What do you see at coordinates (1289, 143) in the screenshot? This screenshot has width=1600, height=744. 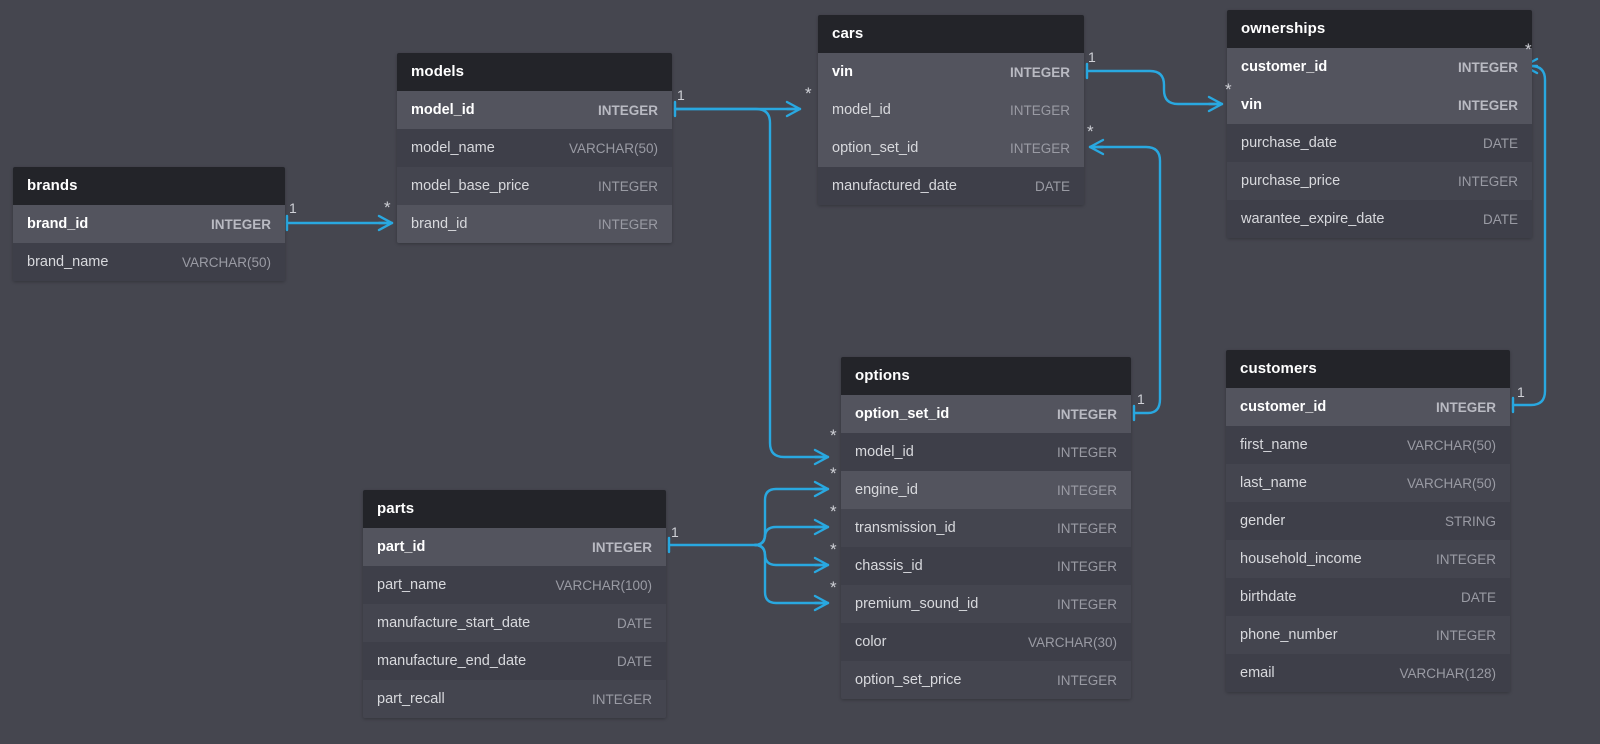 I see `column-name: purchase_date` at bounding box center [1289, 143].